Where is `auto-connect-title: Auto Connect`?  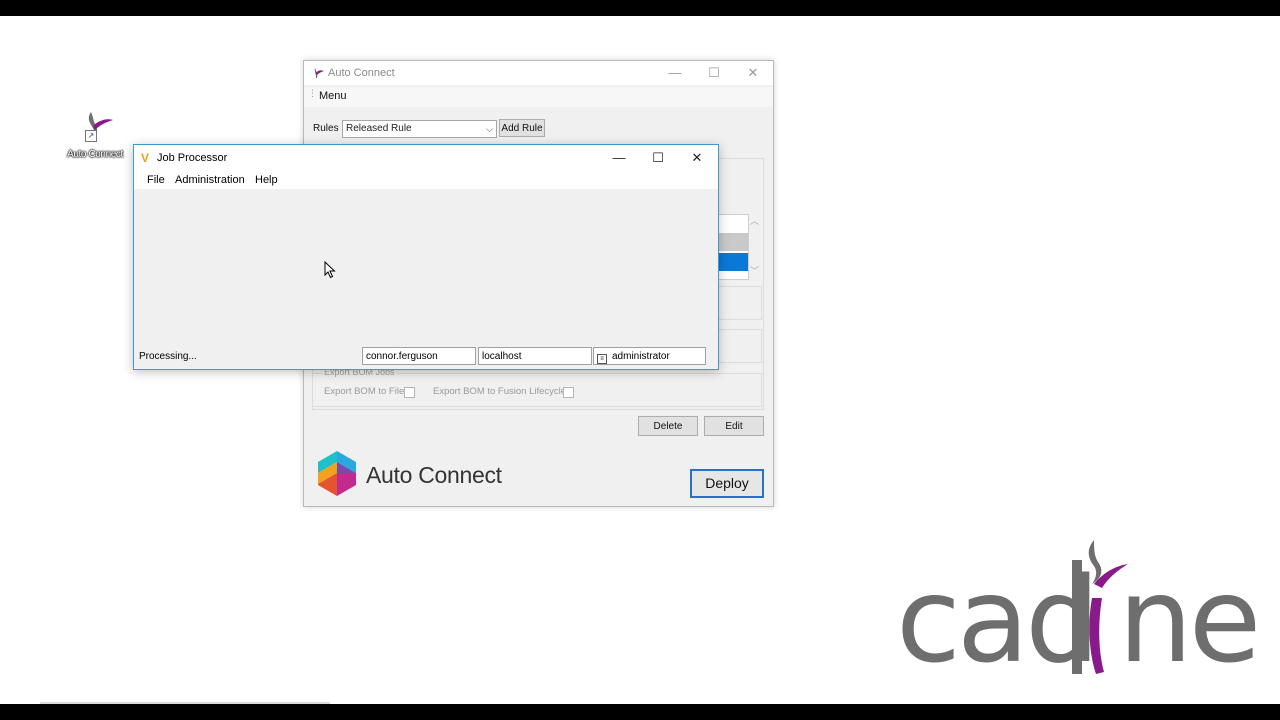
auto-connect-title: Auto Connect is located at coordinates (361, 73).